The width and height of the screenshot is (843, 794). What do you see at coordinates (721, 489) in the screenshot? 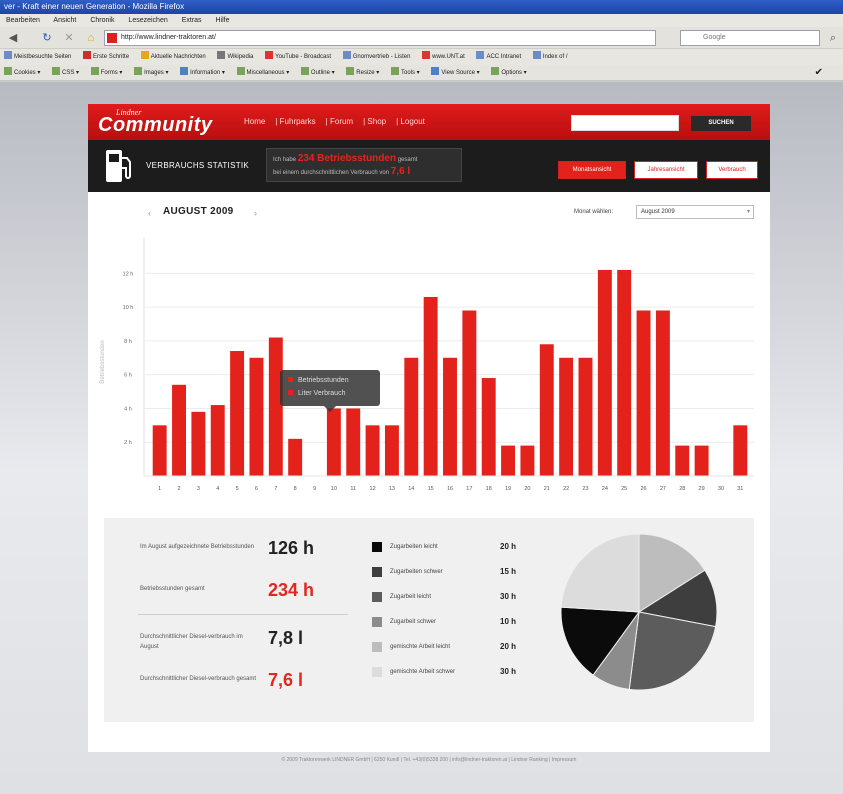
I see `x-tick-label: 30` at bounding box center [721, 489].